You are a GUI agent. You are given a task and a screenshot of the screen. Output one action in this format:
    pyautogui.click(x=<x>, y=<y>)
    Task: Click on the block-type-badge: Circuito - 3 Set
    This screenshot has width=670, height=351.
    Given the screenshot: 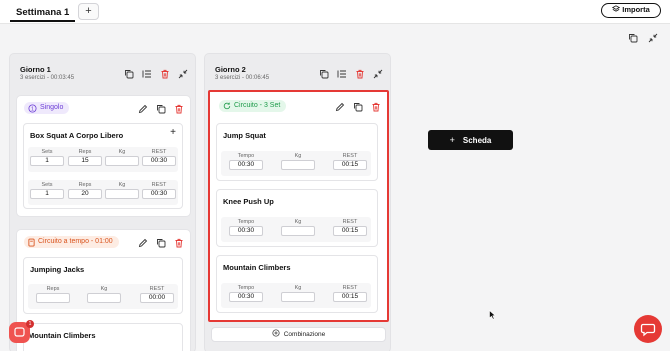 What is the action you would take?
    pyautogui.click(x=253, y=106)
    